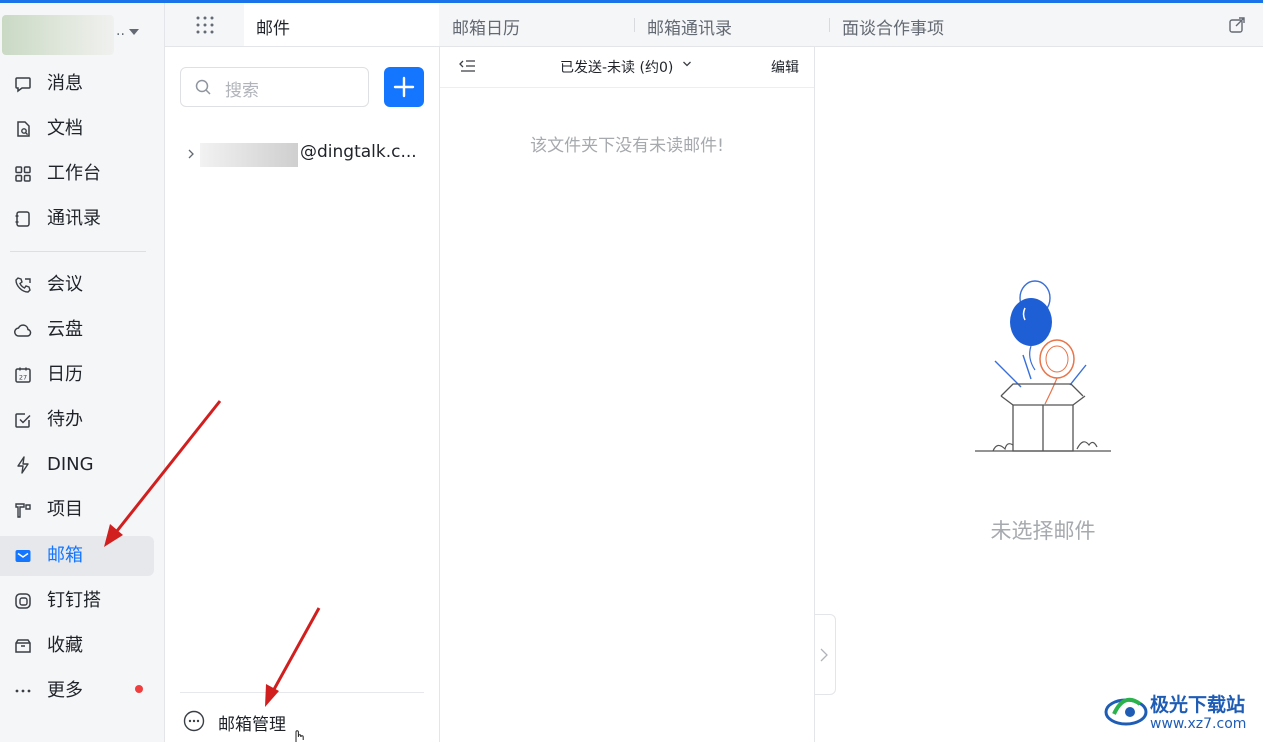  Describe the element at coordinates (203, 87) in the screenshot. I see `search-icon` at that location.